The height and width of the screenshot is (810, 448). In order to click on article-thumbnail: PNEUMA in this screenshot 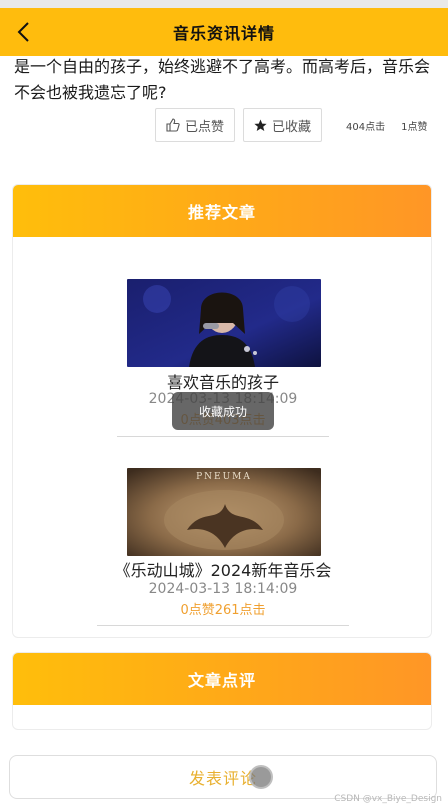, I will do `click(224, 512)`.